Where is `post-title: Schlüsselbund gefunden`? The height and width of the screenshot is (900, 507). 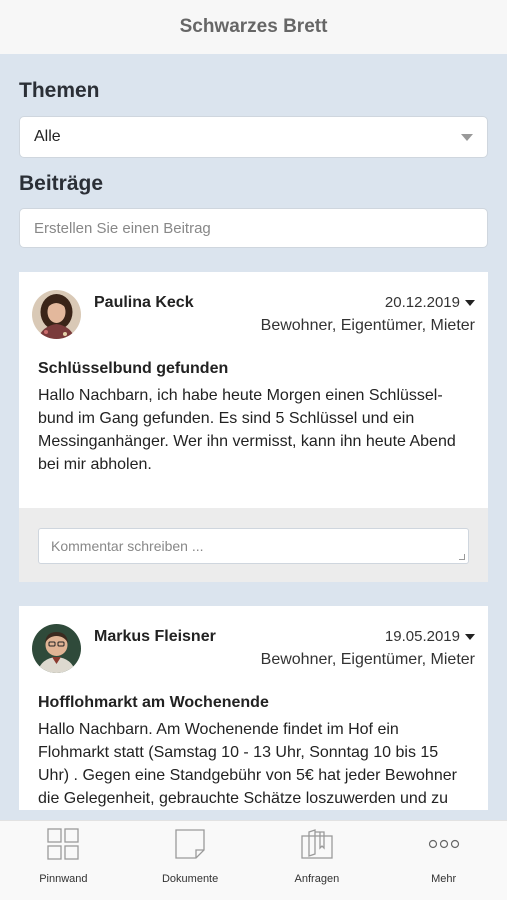
post-title: Schlüsselbund gefunden is located at coordinates (133, 368).